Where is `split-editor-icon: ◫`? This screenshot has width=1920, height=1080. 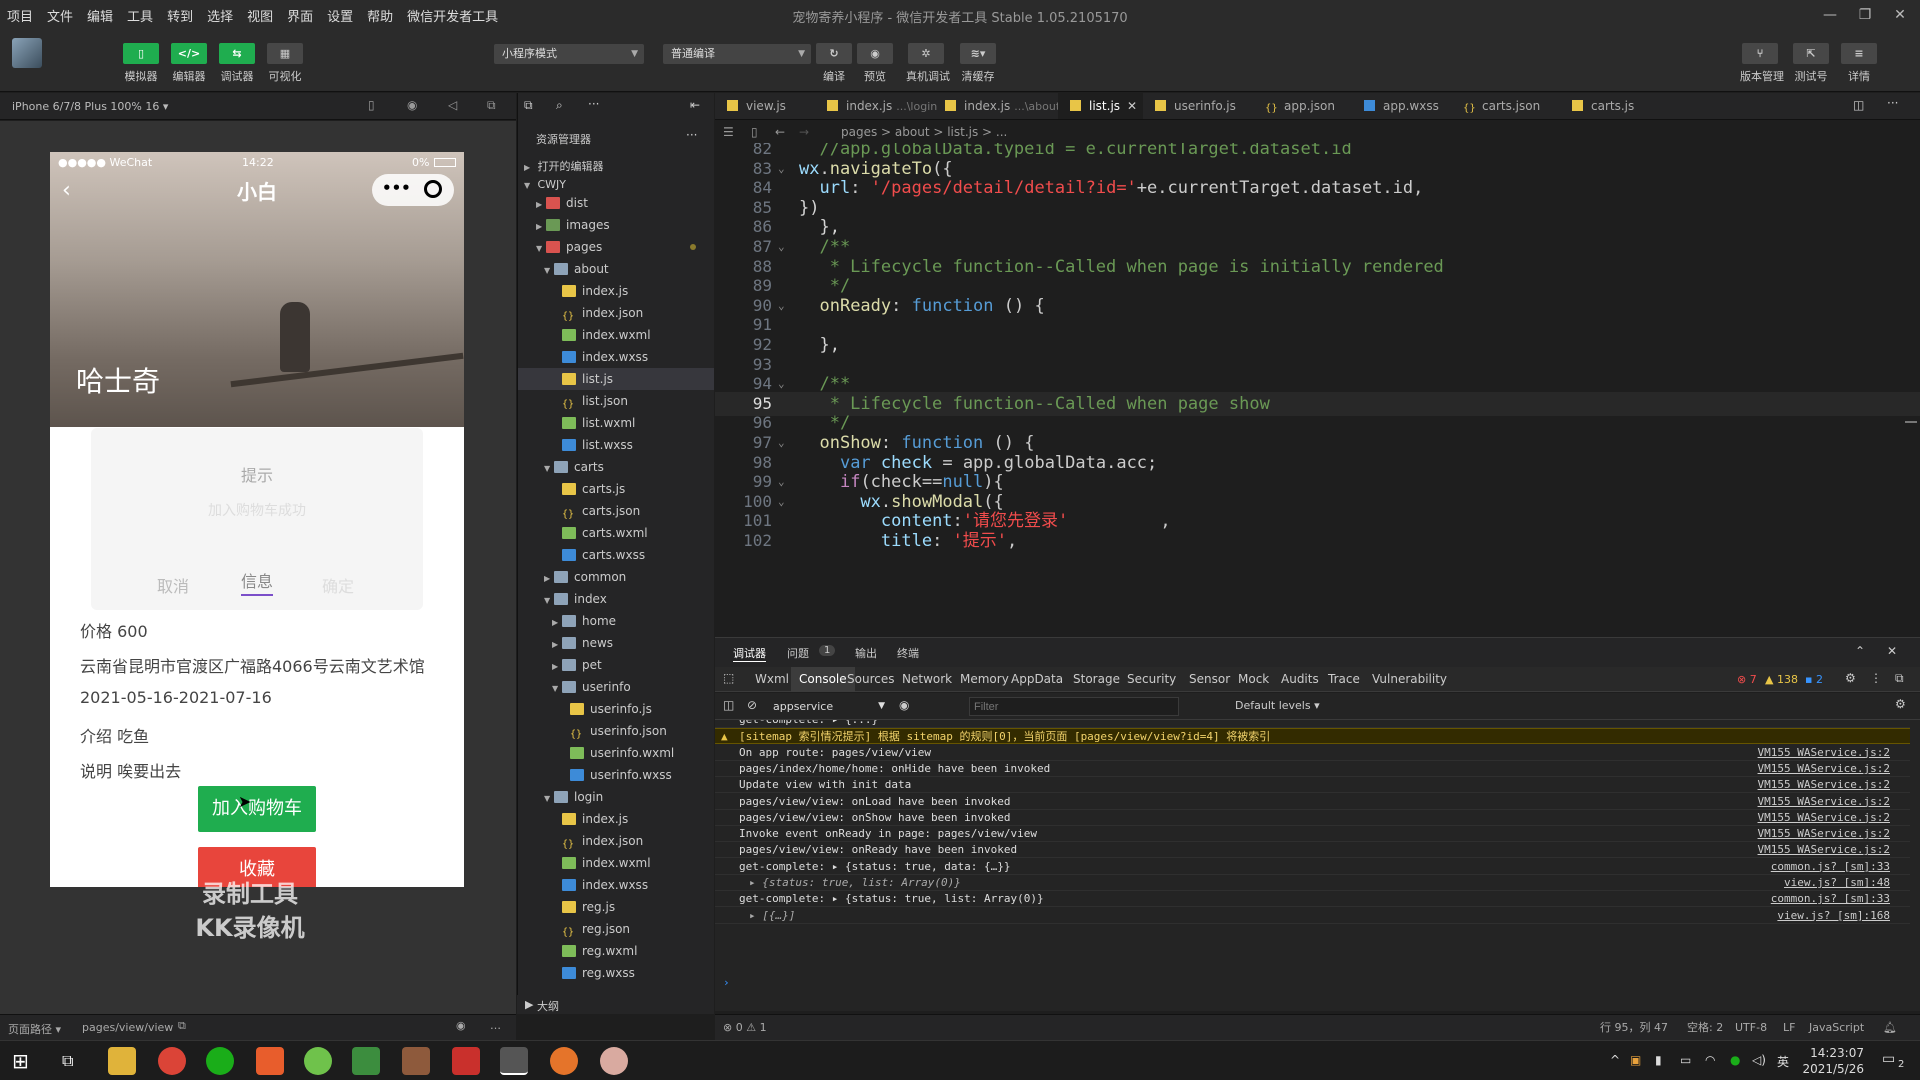 split-editor-icon: ◫ is located at coordinates (1858, 105).